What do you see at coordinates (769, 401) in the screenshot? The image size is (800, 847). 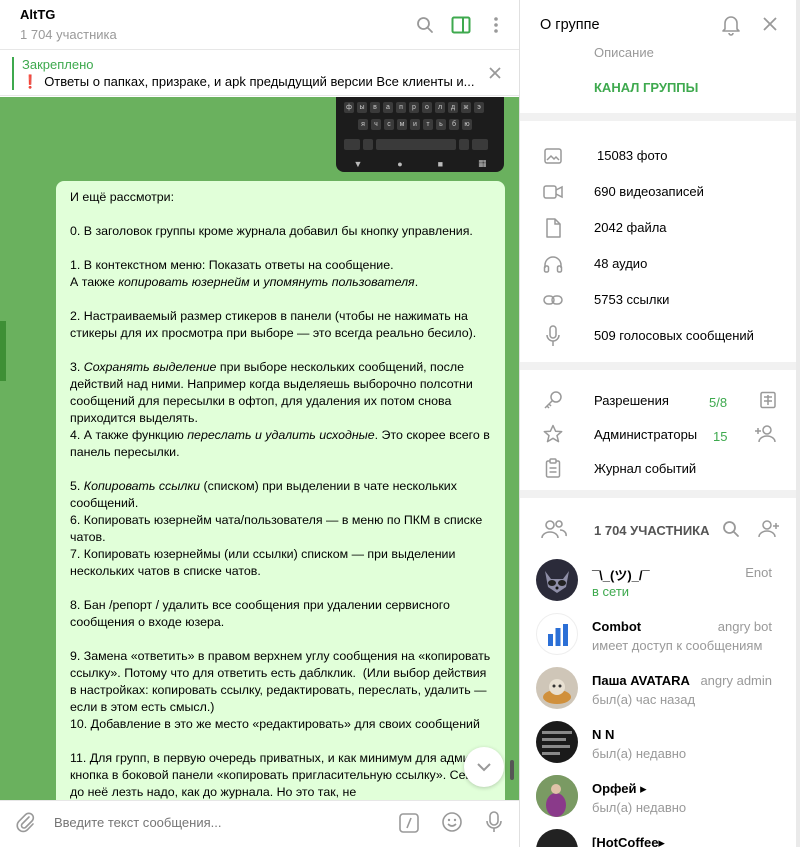 I see `permissions-edit-icon` at bounding box center [769, 401].